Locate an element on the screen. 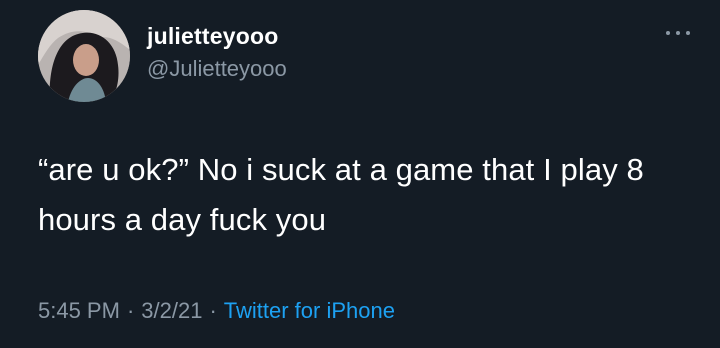  tweet-source-link: Twitter for iPhone is located at coordinates (309, 310).